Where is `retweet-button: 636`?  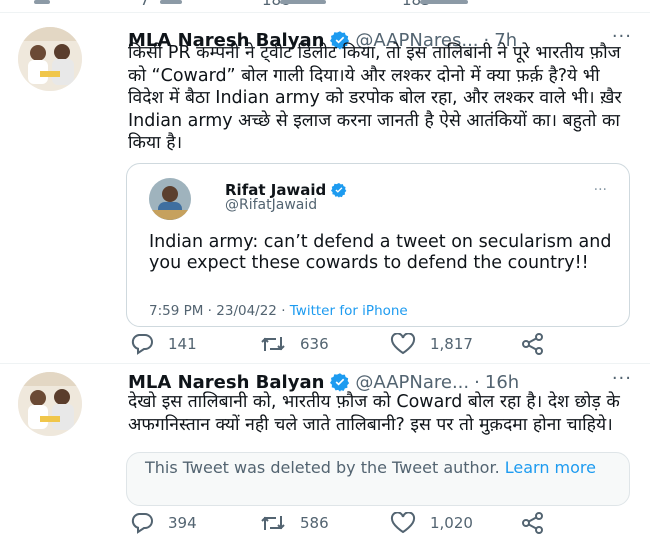 retweet-button: 636 is located at coordinates (294, 344).